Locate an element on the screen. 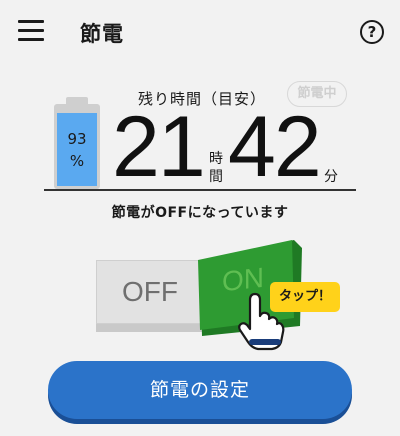 Image resolution: width=400 pixels, height=436 pixels. hours-unit-top: 時 is located at coordinates (216, 159).